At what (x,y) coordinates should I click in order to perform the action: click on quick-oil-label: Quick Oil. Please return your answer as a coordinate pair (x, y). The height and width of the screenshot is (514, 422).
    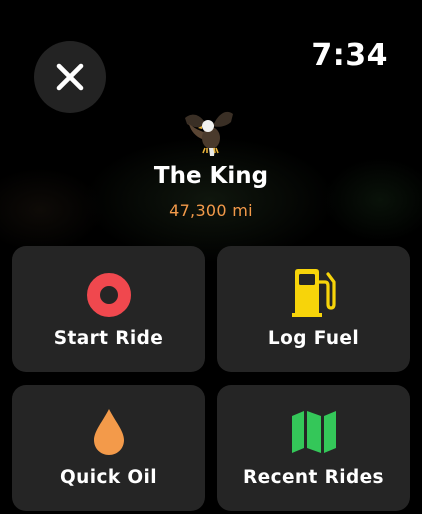
    Looking at the image, I should click on (108, 477).